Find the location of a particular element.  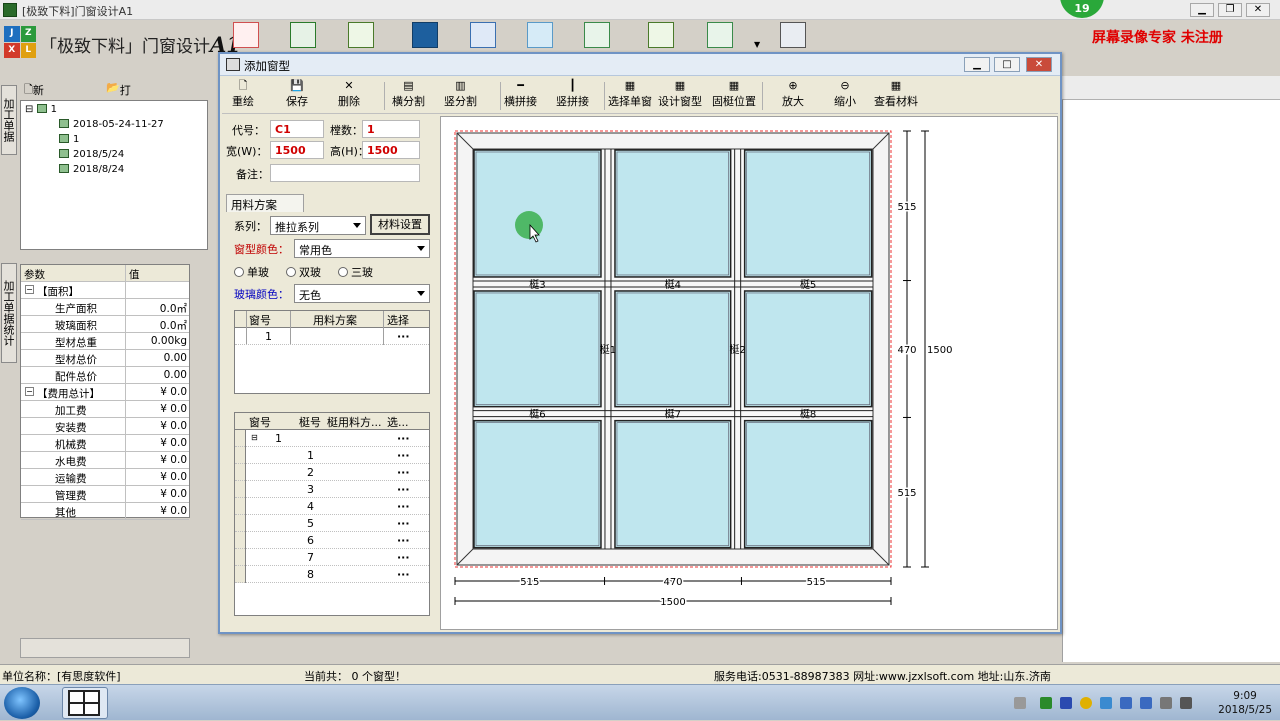

tab-order-stats: 加工单据统计 is located at coordinates (9, 313).